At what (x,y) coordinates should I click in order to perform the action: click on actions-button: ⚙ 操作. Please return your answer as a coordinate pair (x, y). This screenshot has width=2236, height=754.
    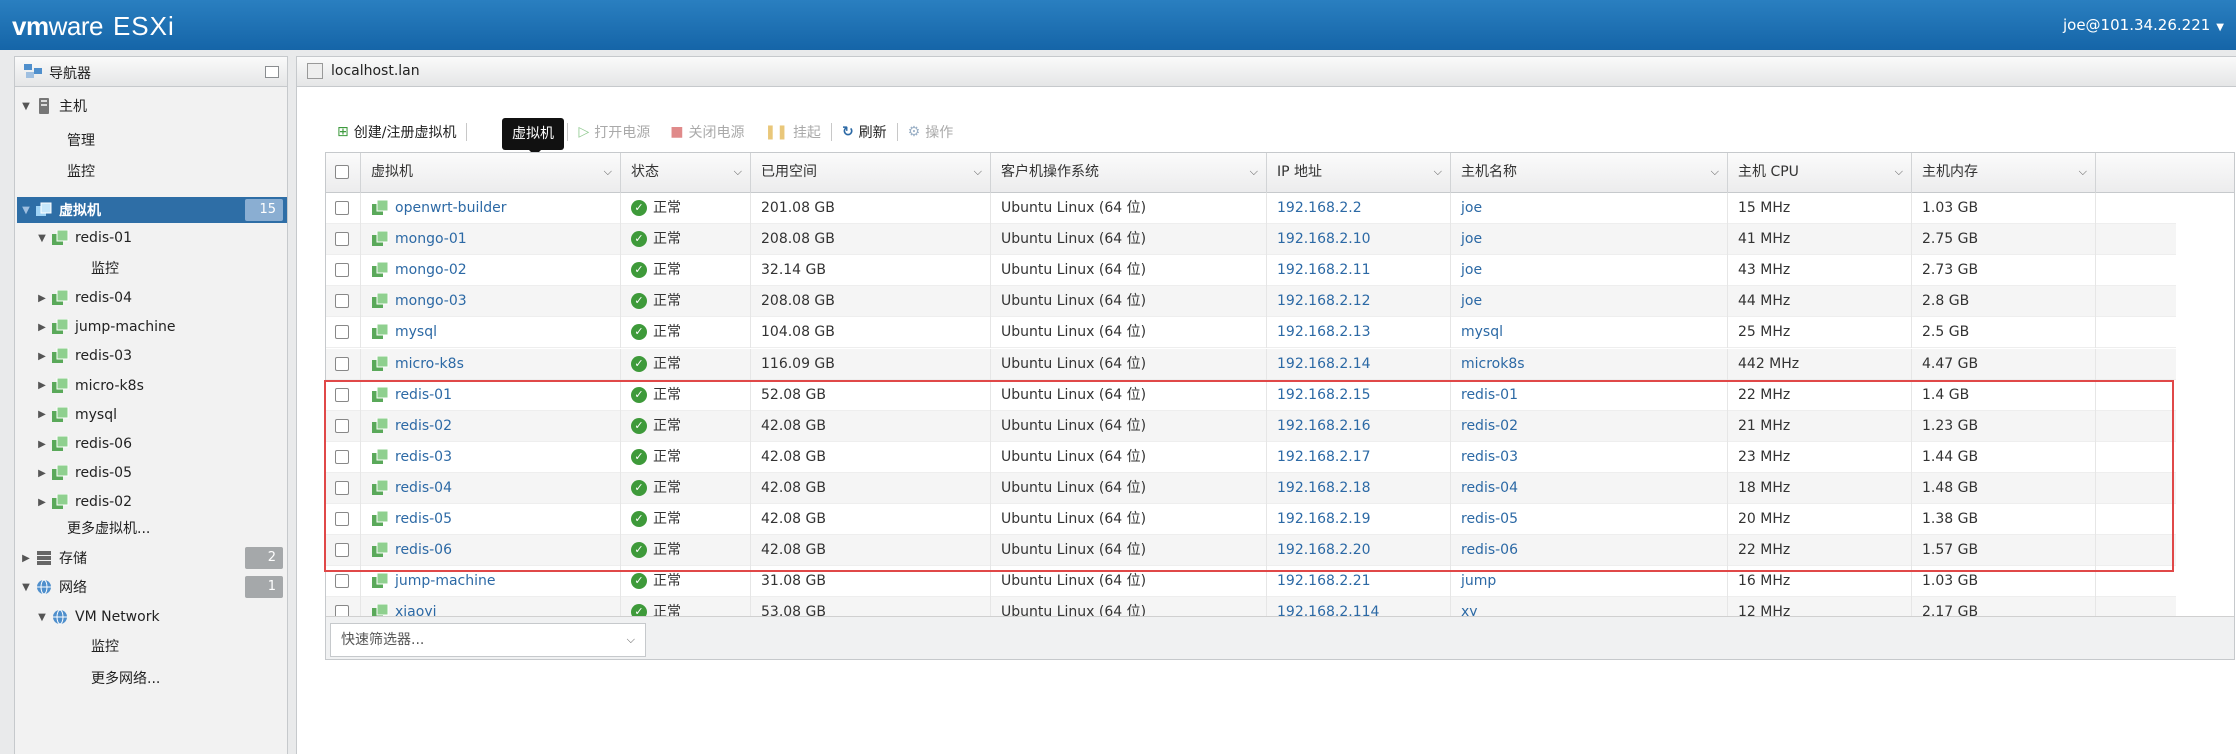
    Looking at the image, I should click on (931, 132).